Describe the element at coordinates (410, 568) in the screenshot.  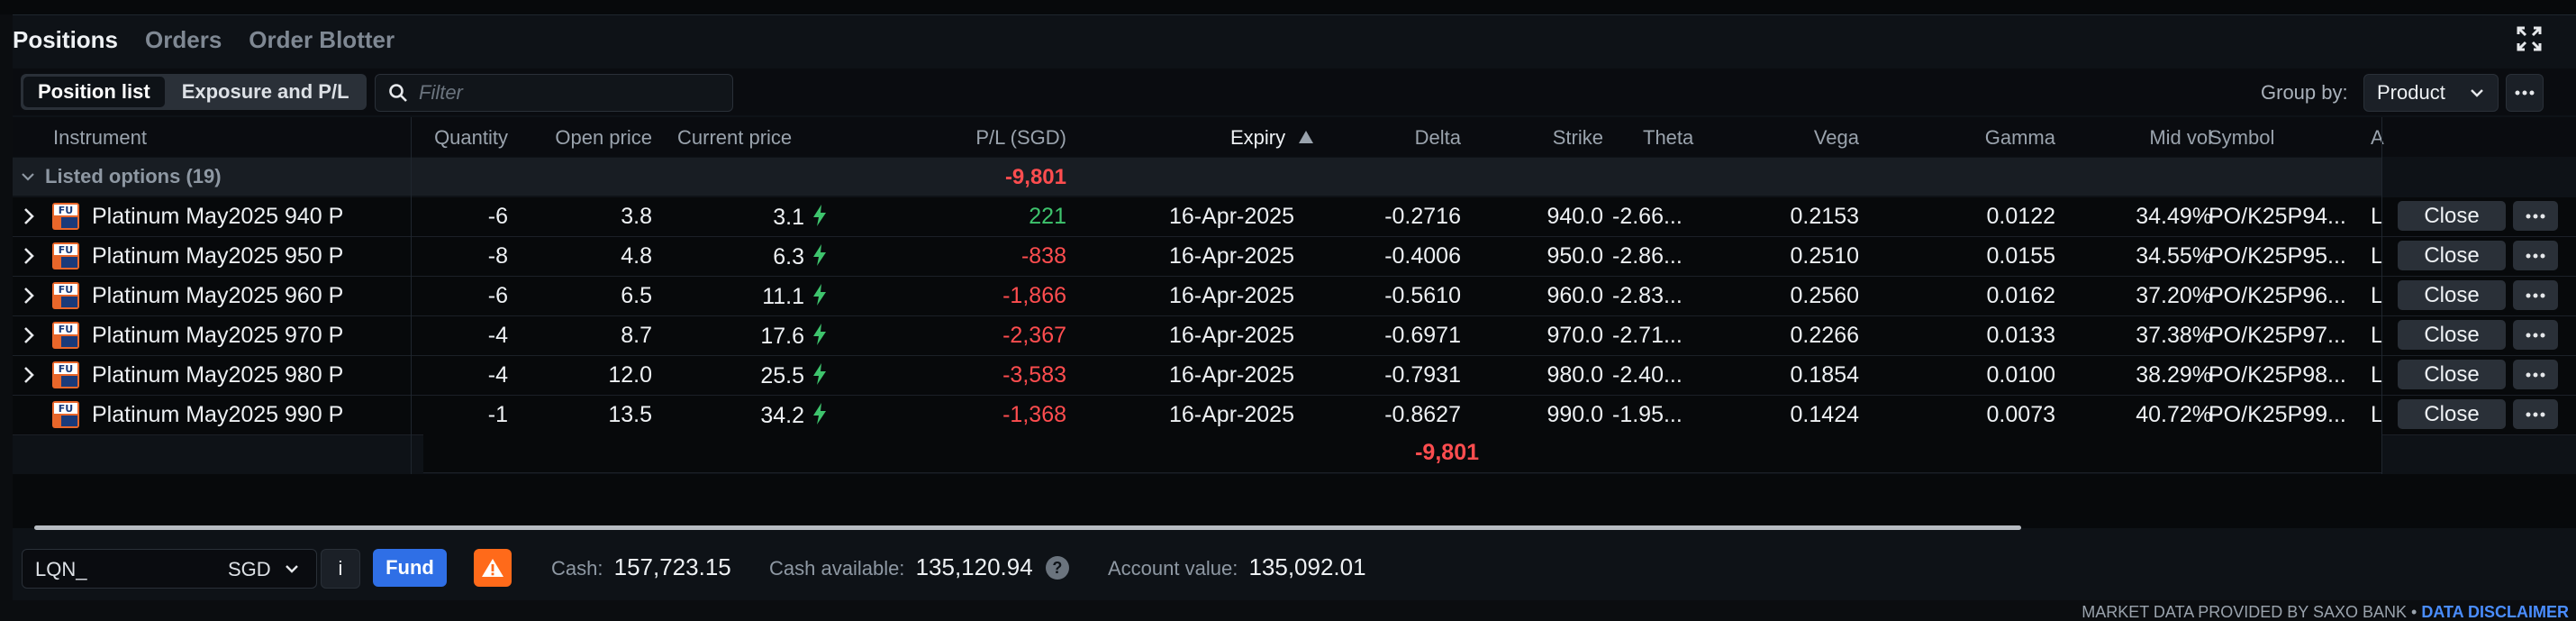
I see `fund-button: Fund` at that location.